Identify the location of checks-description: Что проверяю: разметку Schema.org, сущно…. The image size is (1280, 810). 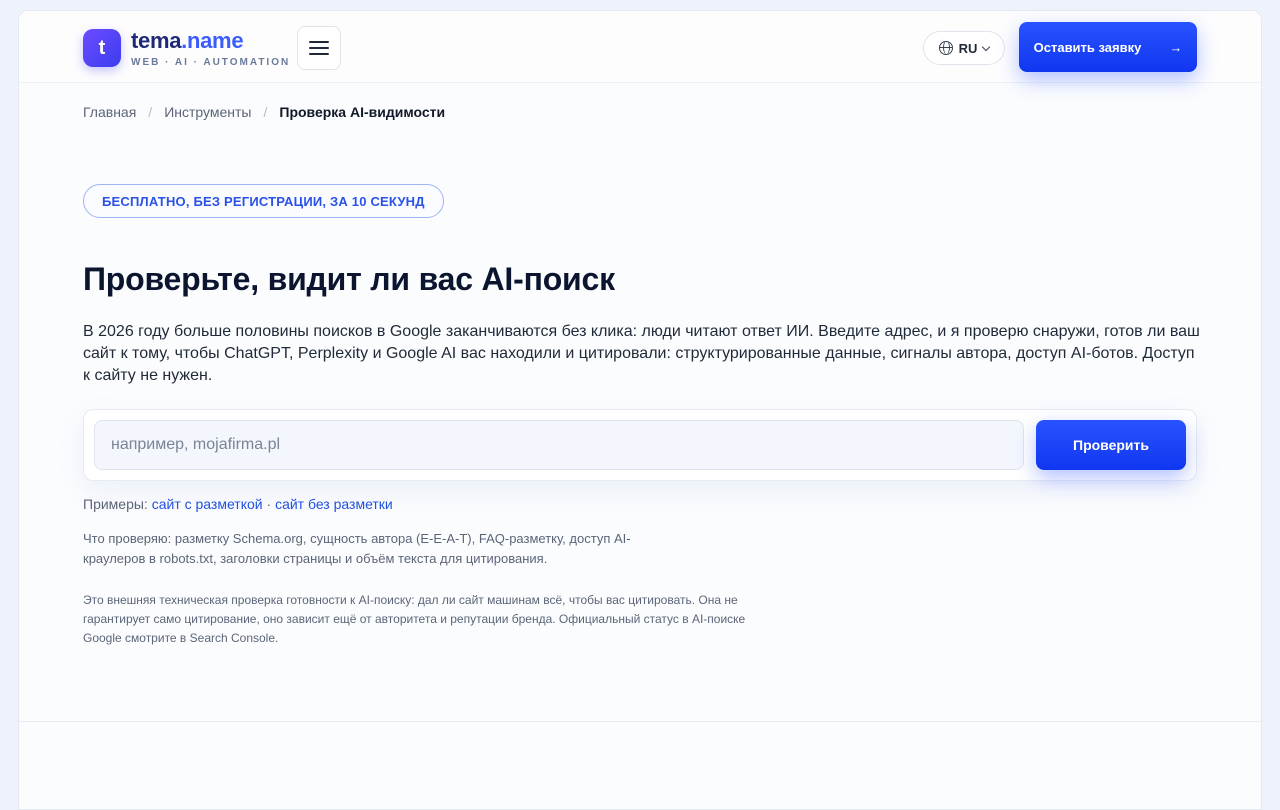
(357, 548).